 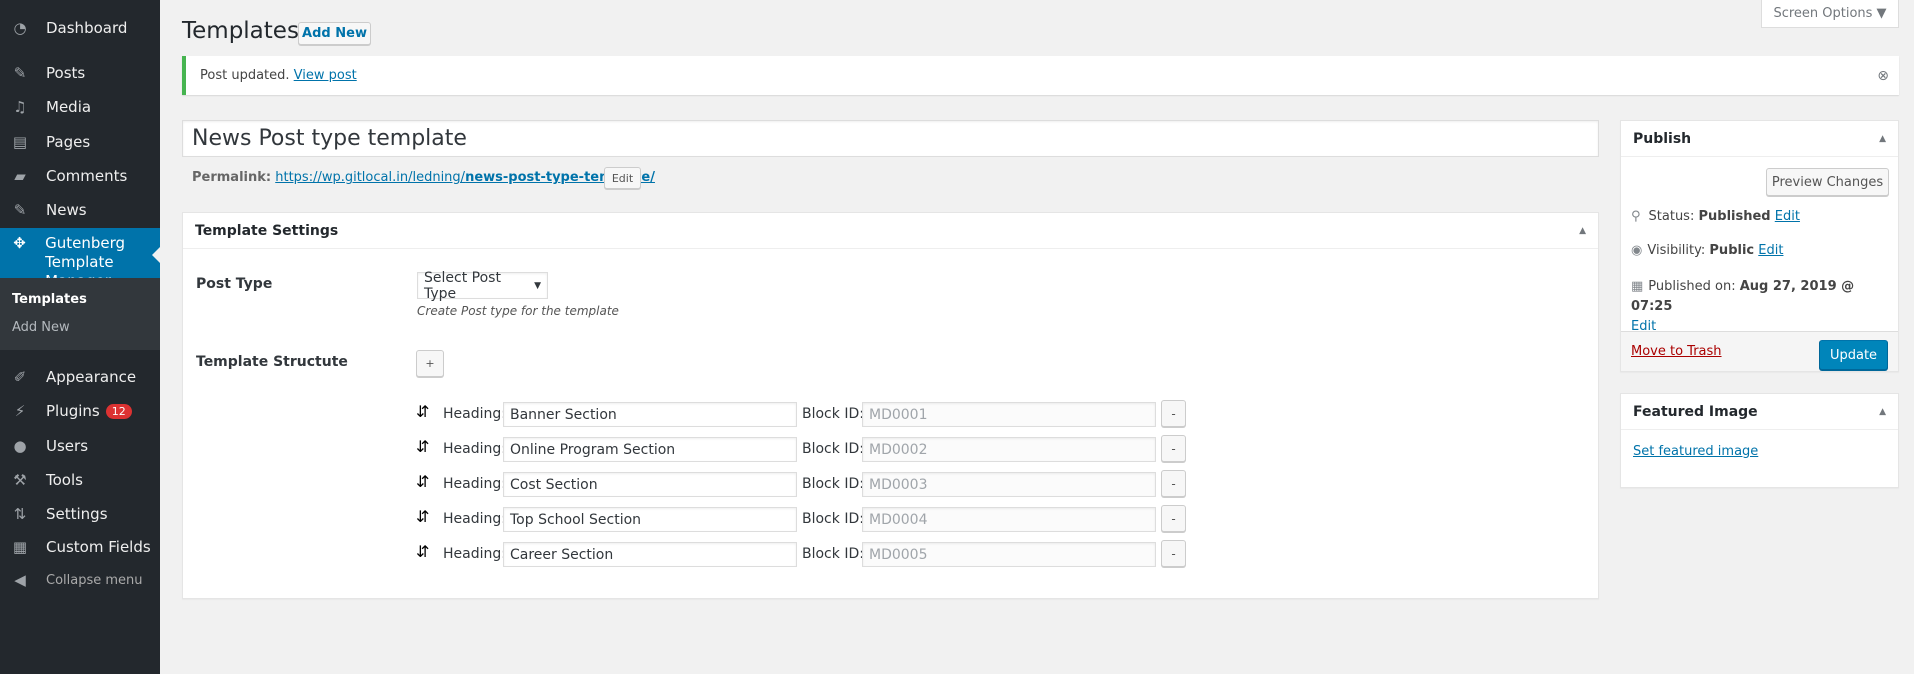 What do you see at coordinates (537, 285) in the screenshot?
I see `dropdown-arrow-icon: ▼` at bounding box center [537, 285].